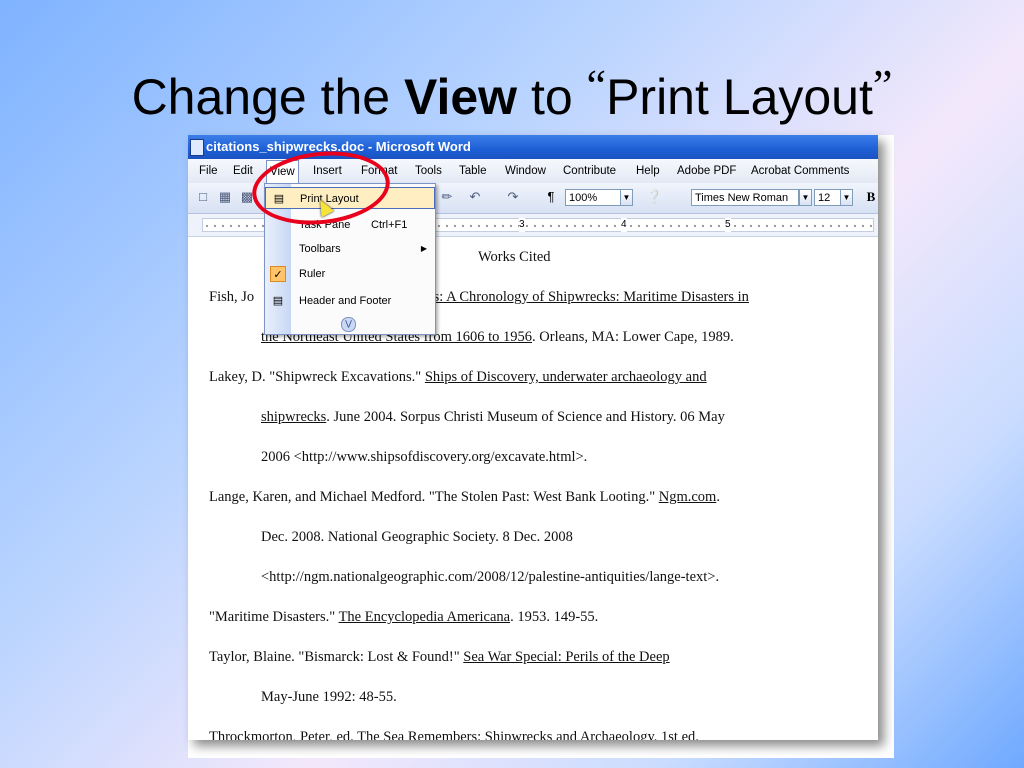 This screenshot has width=1024, height=768. Describe the element at coordinates (473, 171) in the screenshot. I see `menu-table: Table` at that location.